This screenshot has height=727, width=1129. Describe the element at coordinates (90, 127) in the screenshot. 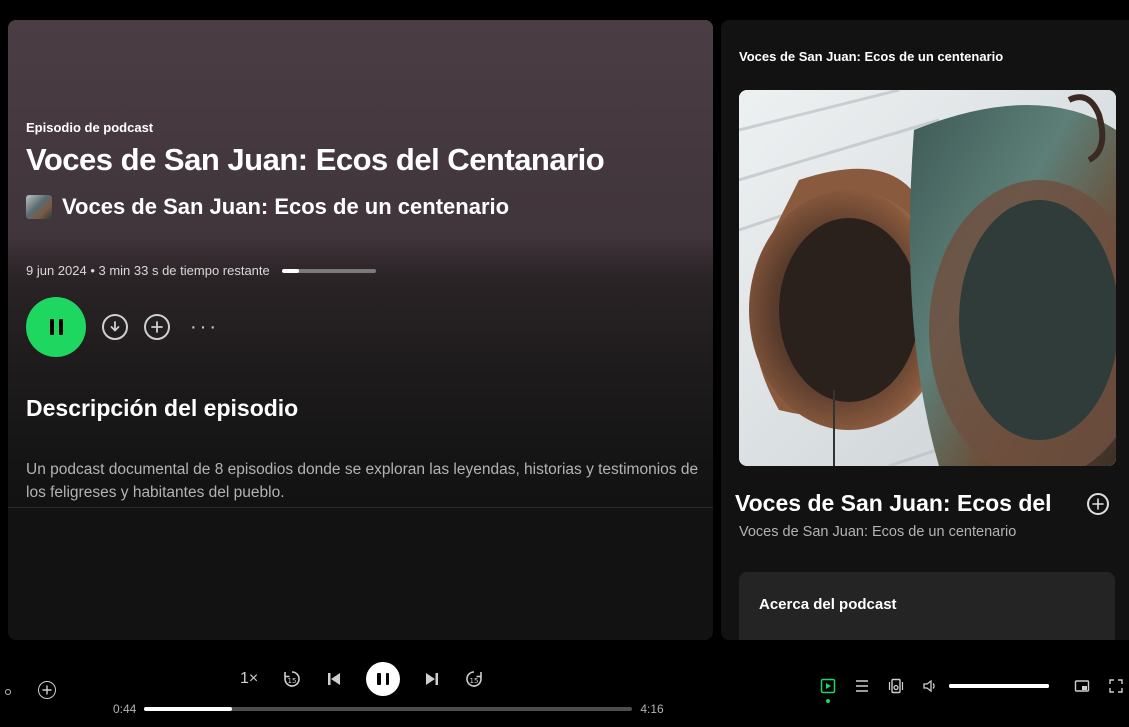

I see `episode-kicker: Episodio de podcast` at that location.